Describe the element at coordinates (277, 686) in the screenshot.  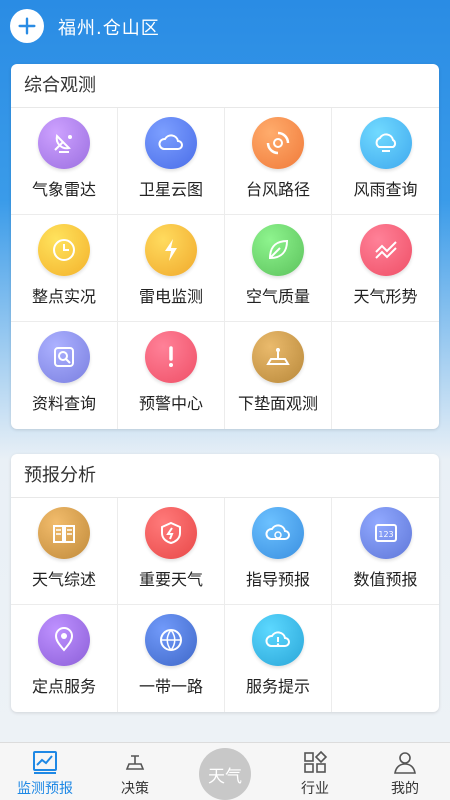
I see `grid-item-label: 服务提示` at that location.